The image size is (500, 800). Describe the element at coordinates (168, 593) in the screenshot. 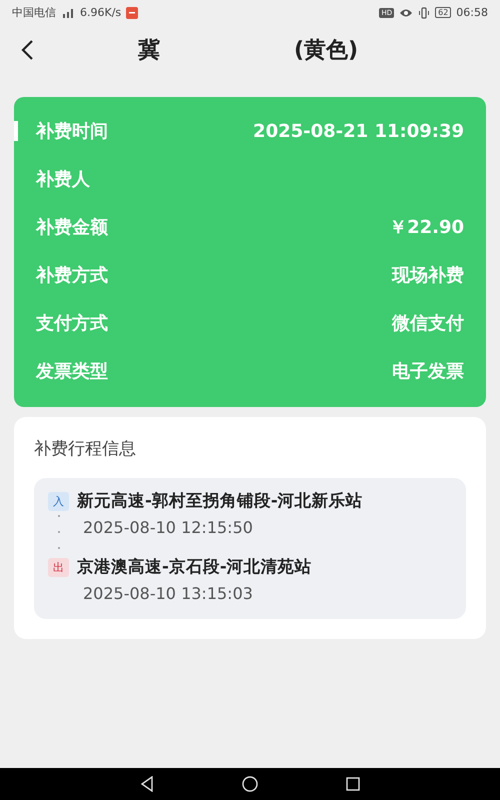

I see `stop-time: 2025-08-10 13:15:03` at that location.